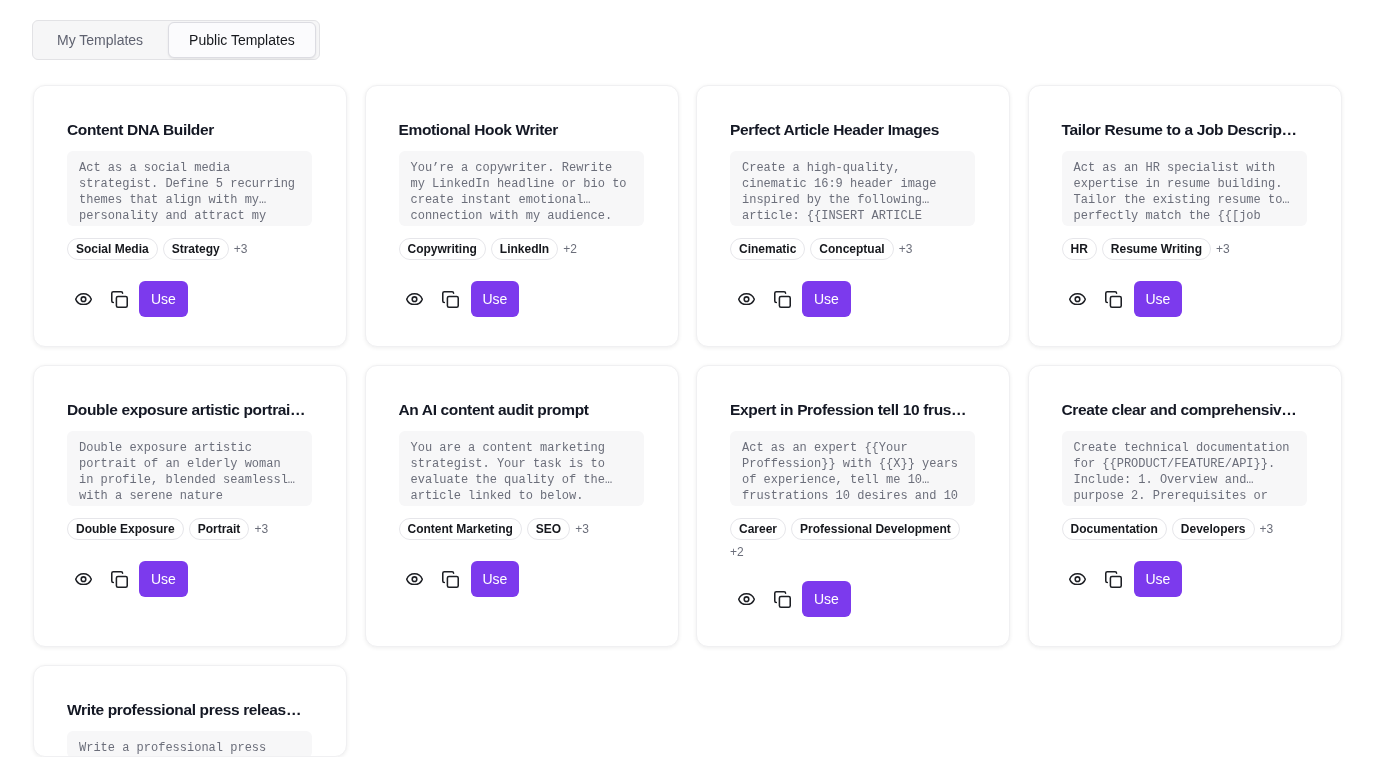 This screenshot has width=1385, height=757. I want to click on tag-chip: Double Exposure, so click(125, 529).